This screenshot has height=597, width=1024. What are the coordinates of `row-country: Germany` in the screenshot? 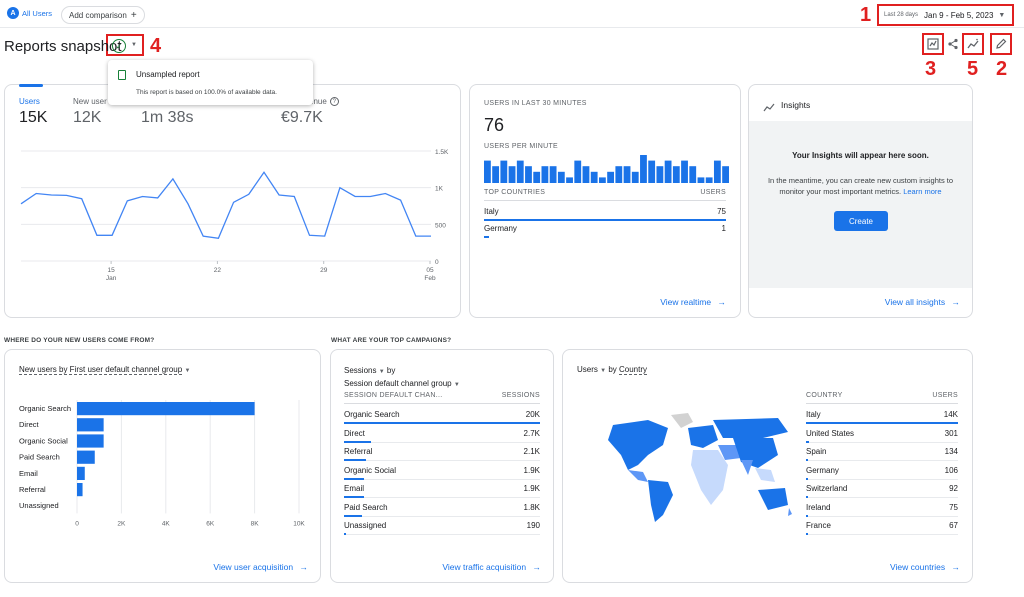 It's located at (500, 228).